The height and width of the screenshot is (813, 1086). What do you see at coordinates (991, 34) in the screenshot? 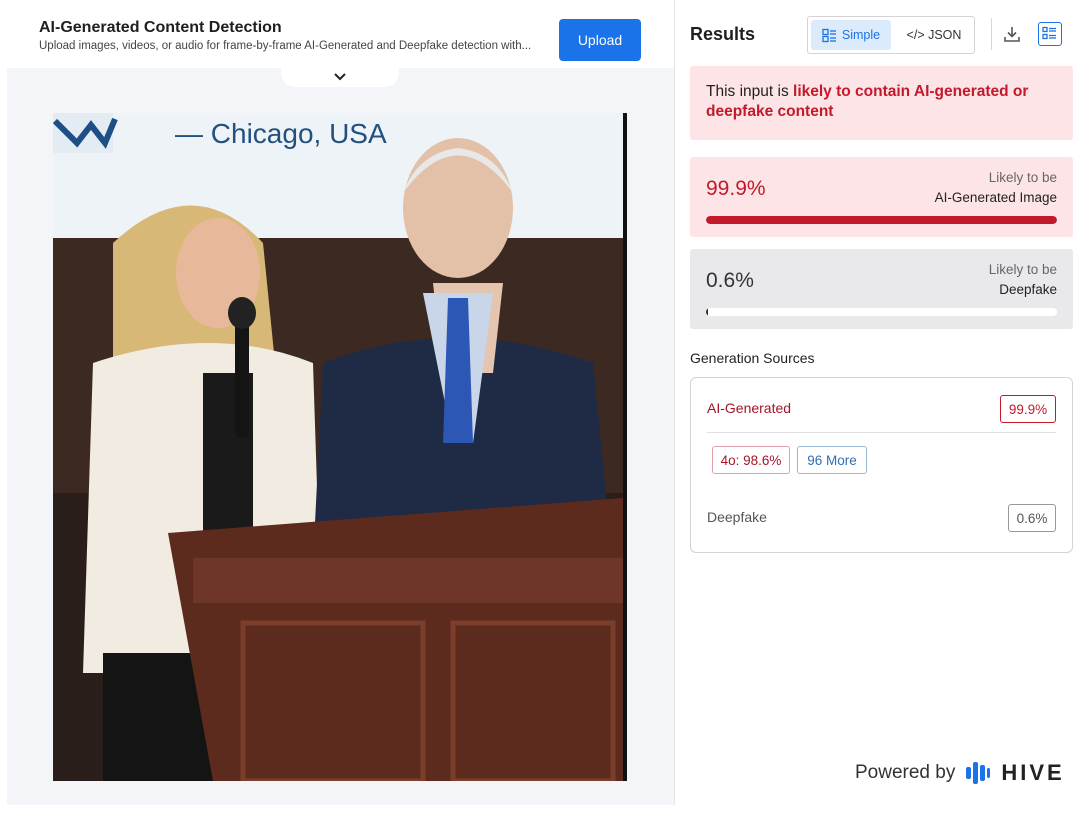
I see `toolbar-divider` at bounding box center [991, 34].